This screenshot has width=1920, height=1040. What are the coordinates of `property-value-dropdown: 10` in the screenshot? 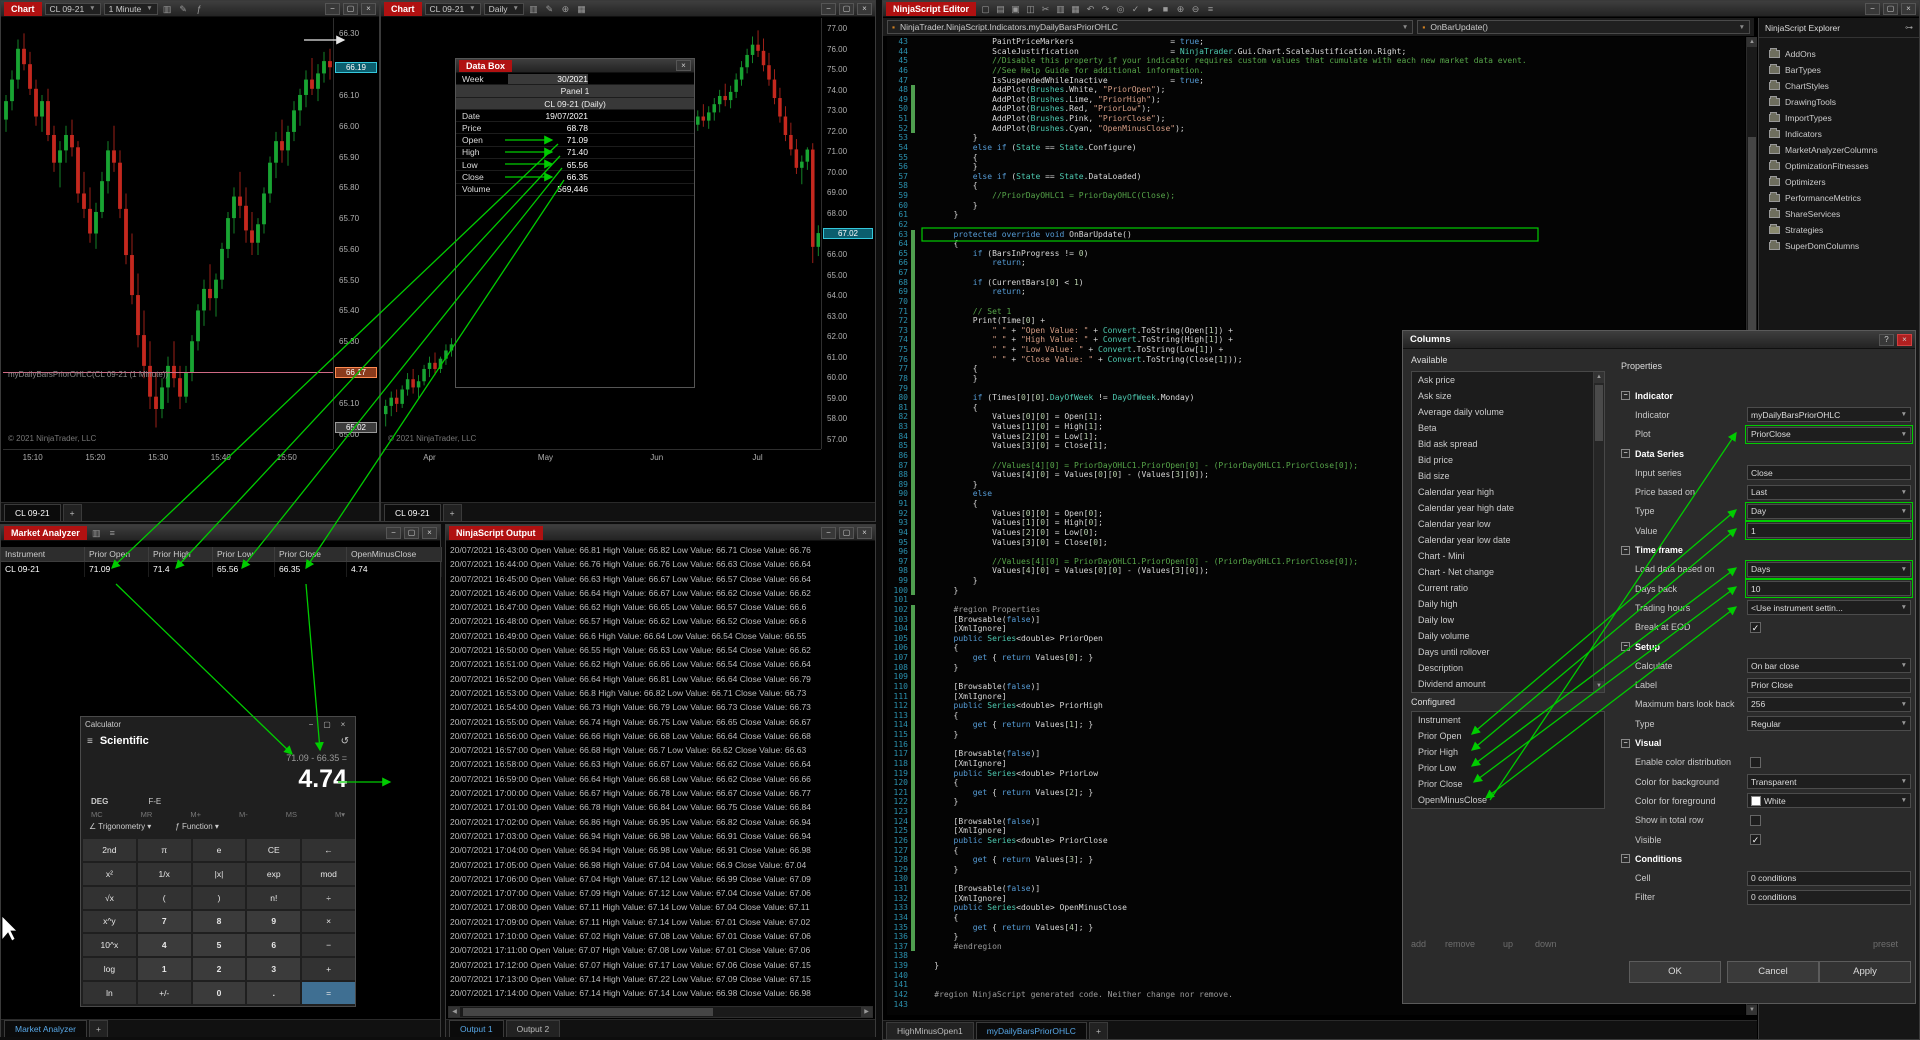 It's located at (1829, 589).